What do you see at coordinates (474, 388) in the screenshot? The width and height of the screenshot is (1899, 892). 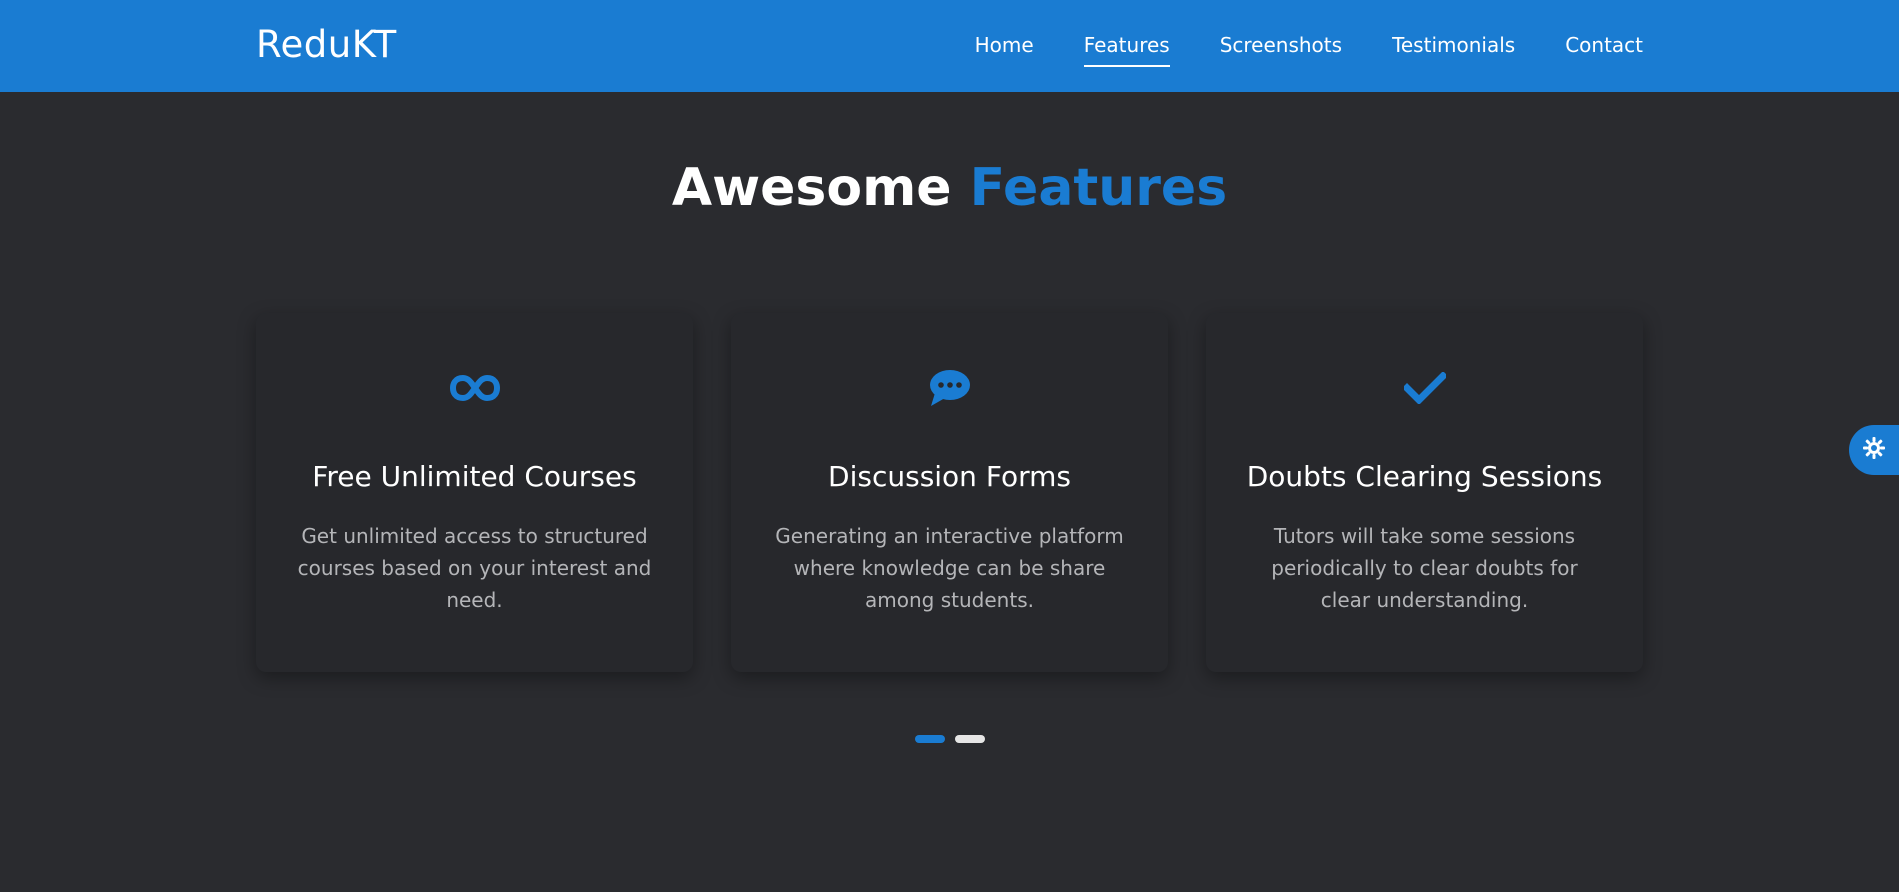 I see `infinity-icon` at bounding box center [474, 388].